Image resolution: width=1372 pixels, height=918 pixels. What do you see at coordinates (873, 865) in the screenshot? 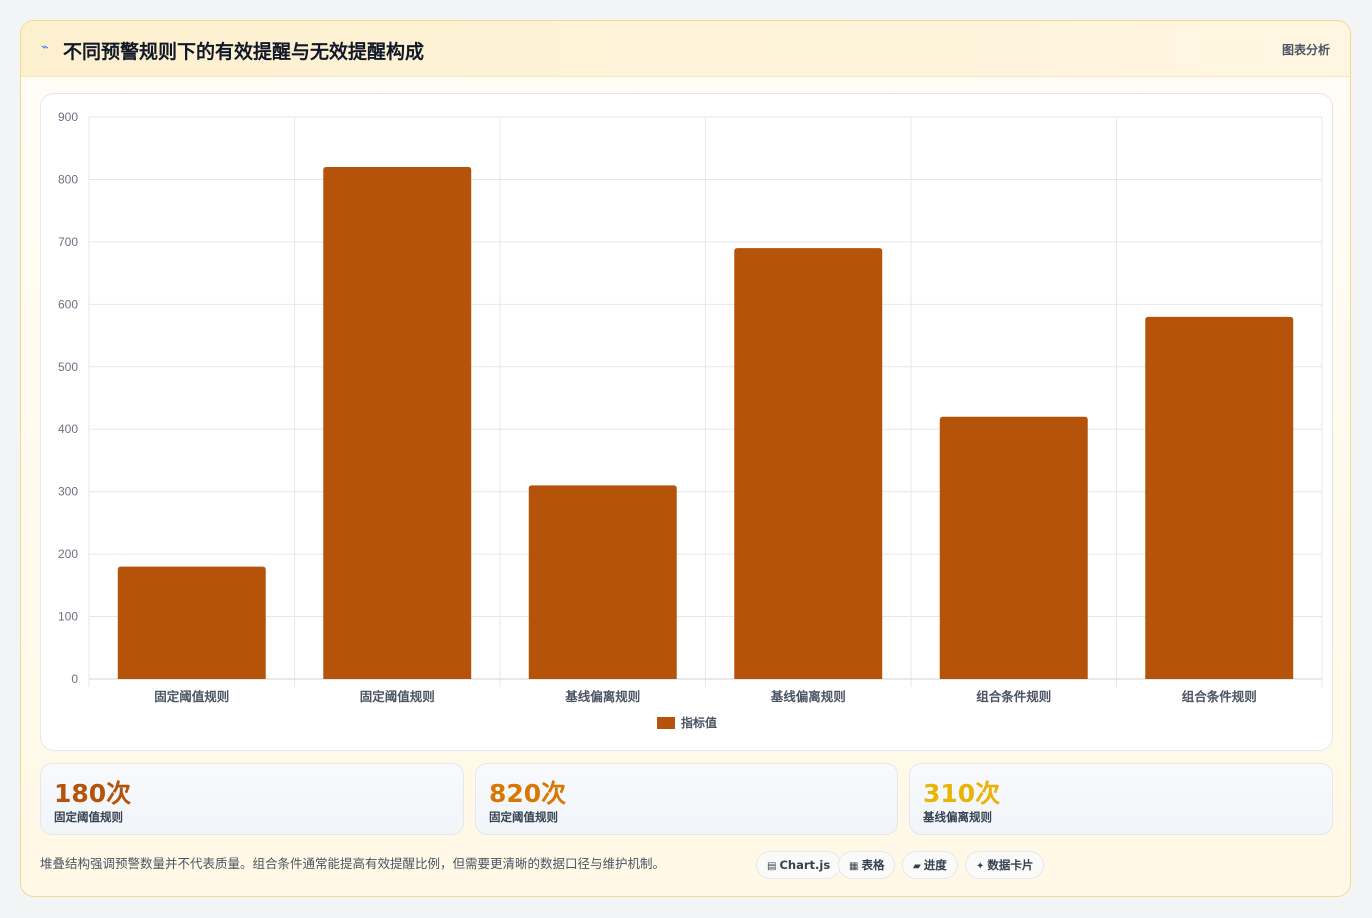
I see `pill-label: 表格` at bounding box center [873, 865].